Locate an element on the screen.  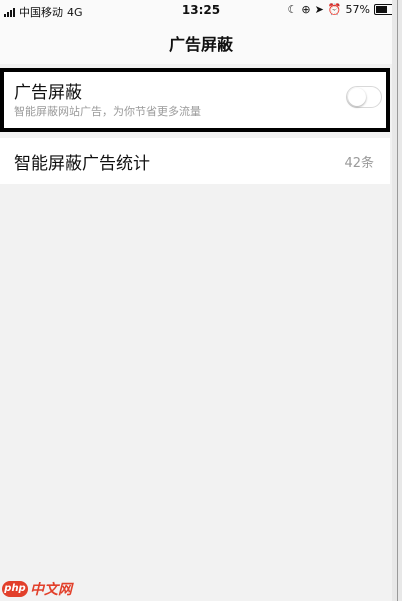
page-title: 广告屏蔽 is located at coordinates (200, 44).